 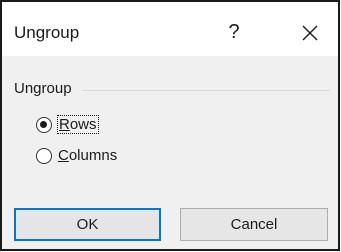 What do you see at coordinates (234, 32) in the screenshot?
I see `help-button: ?` at bounding box center [234, 32].